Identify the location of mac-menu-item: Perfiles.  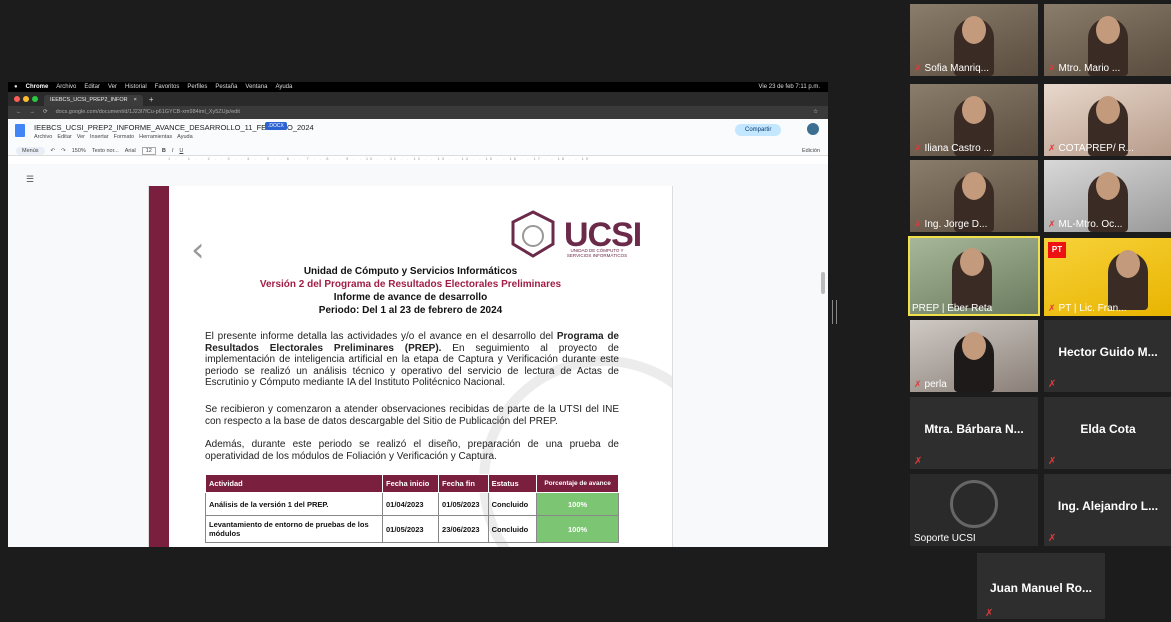
(197, 87).